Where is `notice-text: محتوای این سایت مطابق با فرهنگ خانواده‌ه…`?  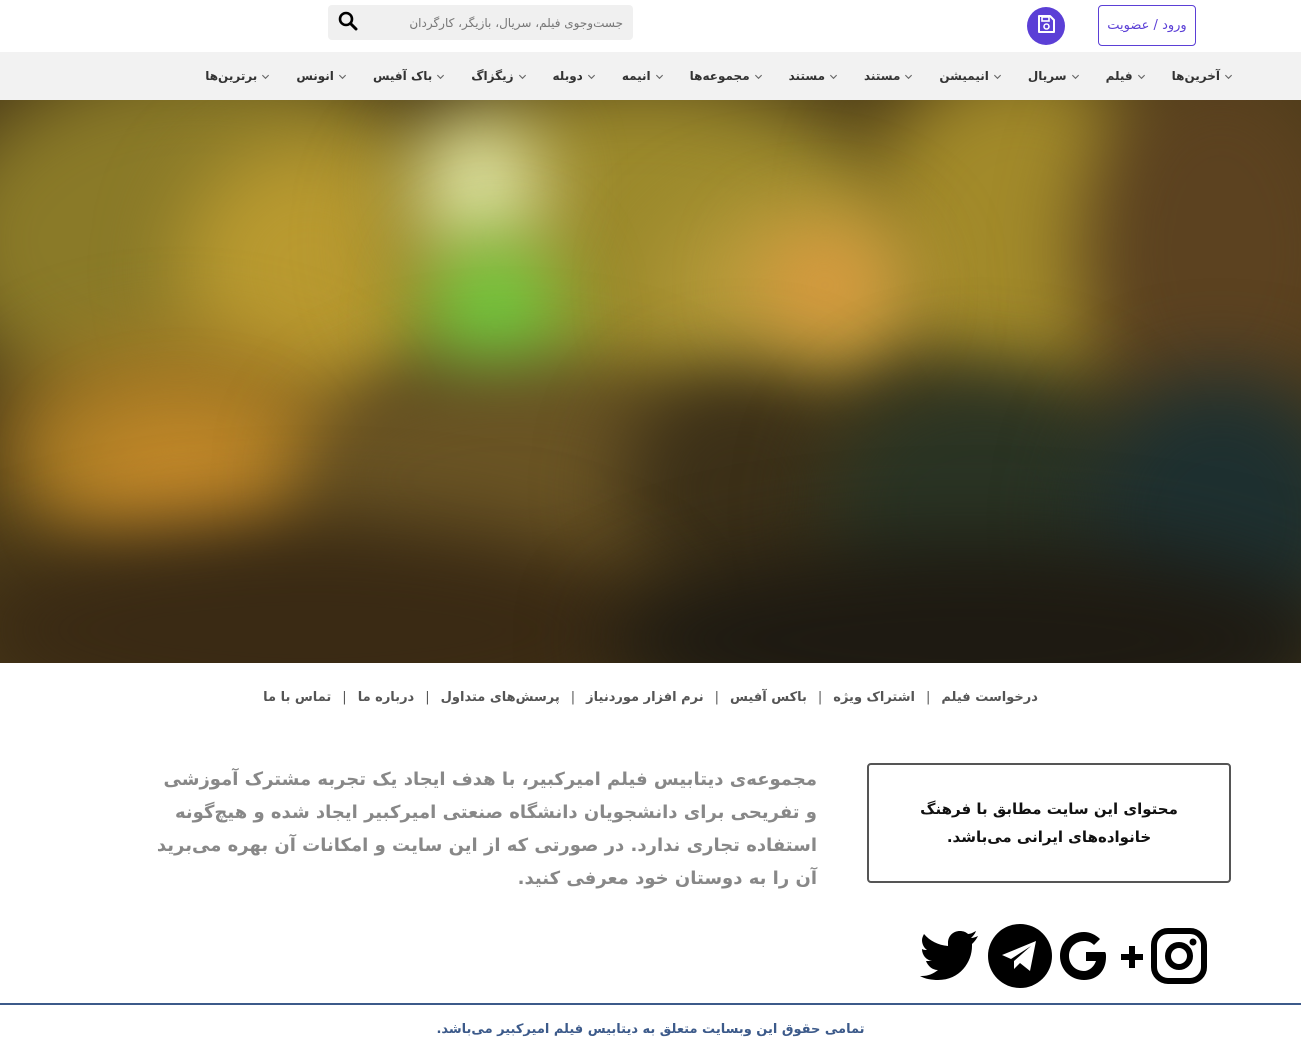
notice-text: محتوای این سایت مطابق با فرهنگ خانواده‌ه… is located at coordinates (1049, 823).